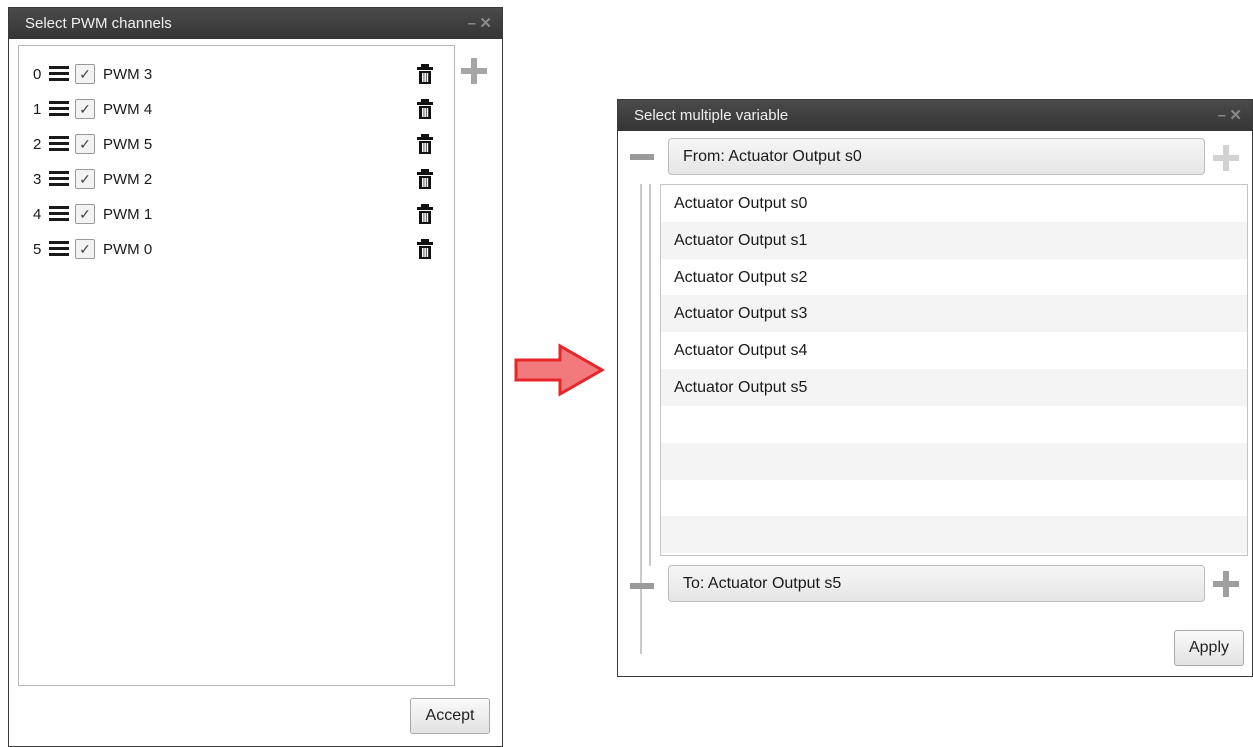 The width and height of the screenshot is (1253, 747). What do you see at coordinates (128, 144) in the screenshot?
I see `channel-label: PWM 5` at bounding box center [128, 144].